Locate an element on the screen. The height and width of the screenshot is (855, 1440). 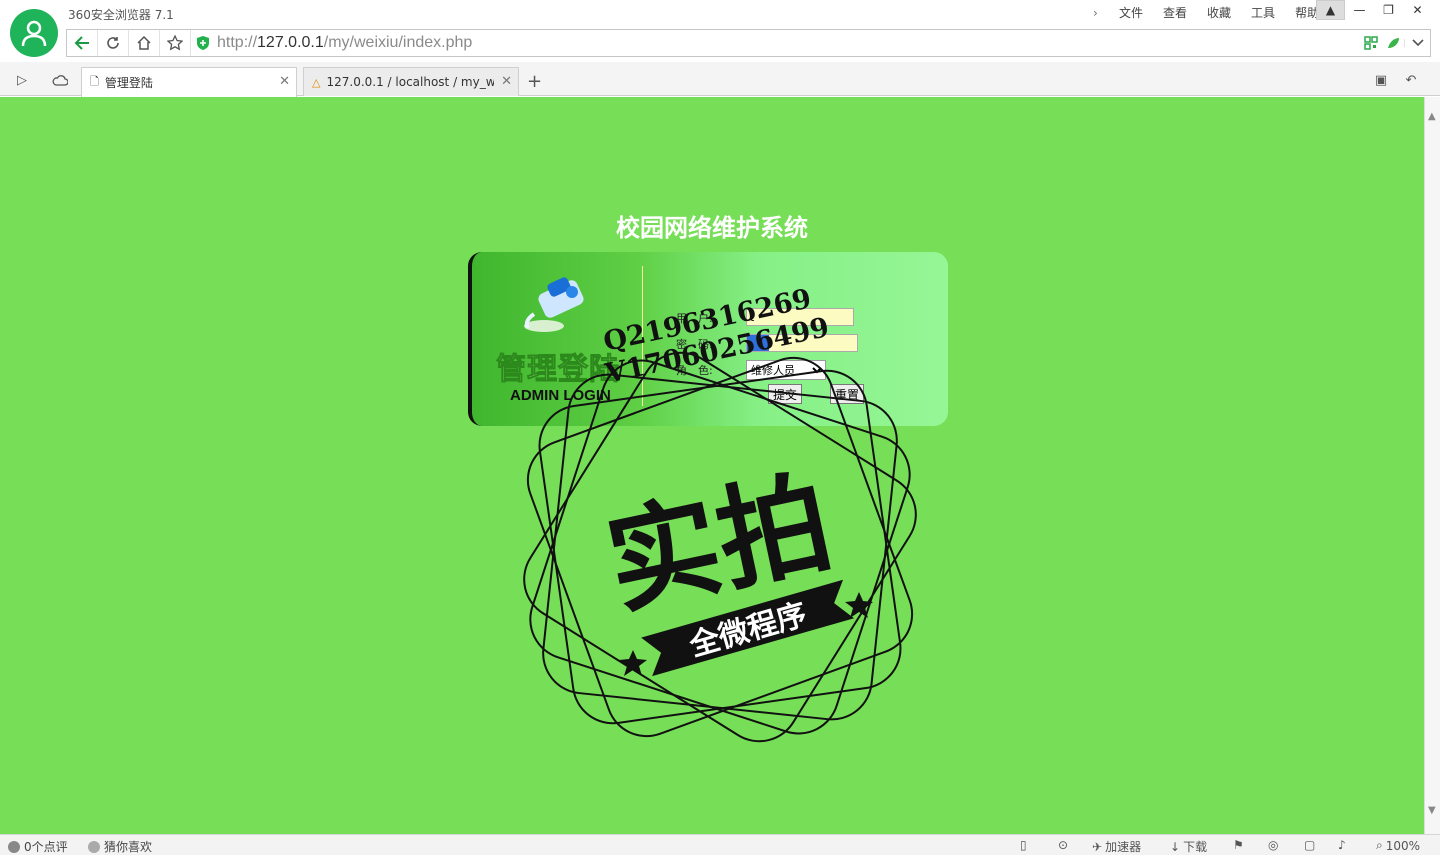
restore-button: ❐ is located at coordinates (1388, 10).